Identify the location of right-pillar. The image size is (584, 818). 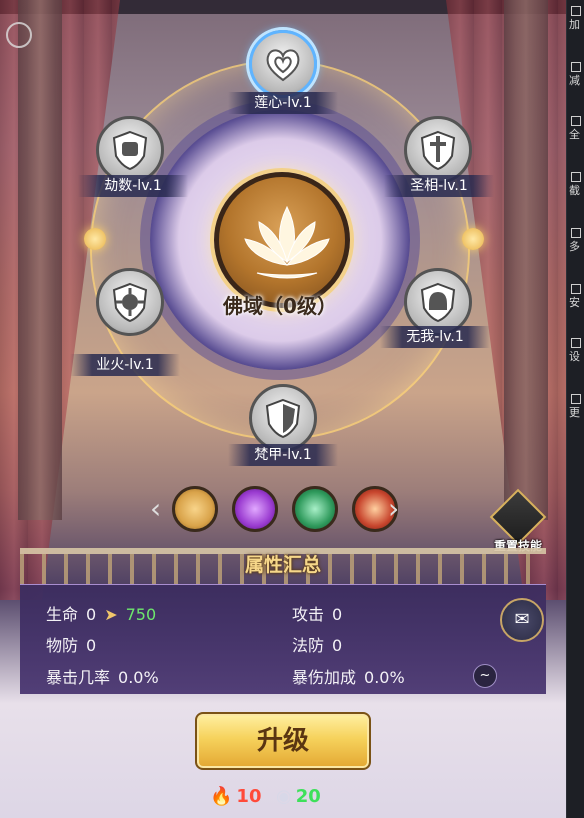
(526, 260).